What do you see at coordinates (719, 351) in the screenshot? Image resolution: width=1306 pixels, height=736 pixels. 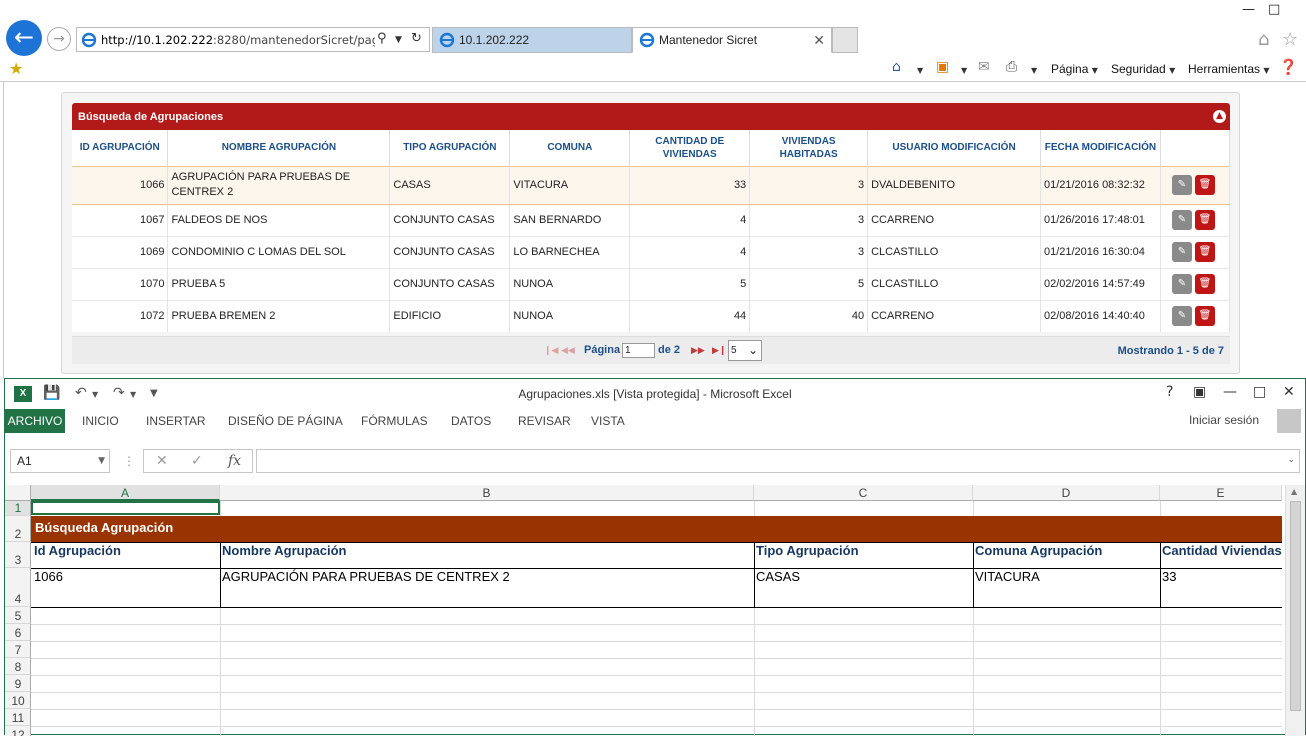 I see `last-page-icon: ▶❙` at bounding box center [719, 351].